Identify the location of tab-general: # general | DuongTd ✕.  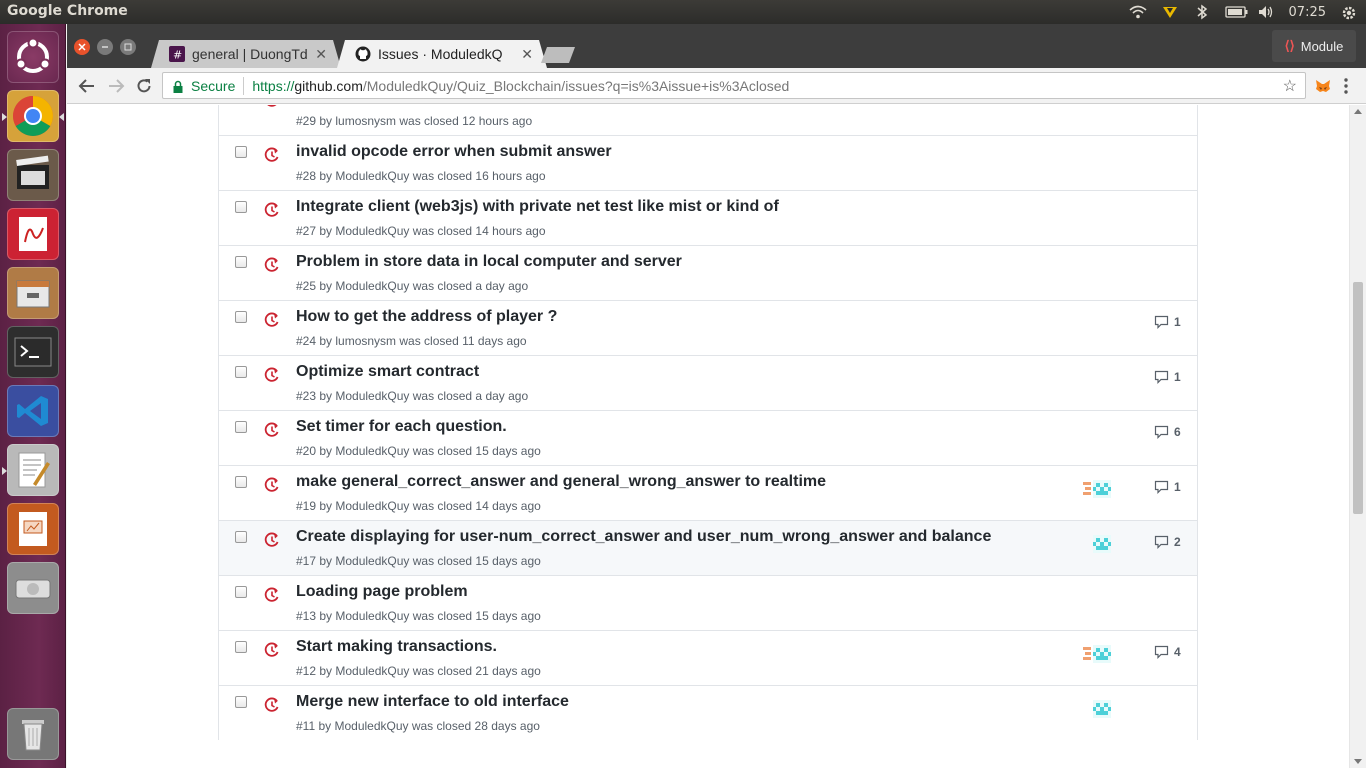
(246, 54).